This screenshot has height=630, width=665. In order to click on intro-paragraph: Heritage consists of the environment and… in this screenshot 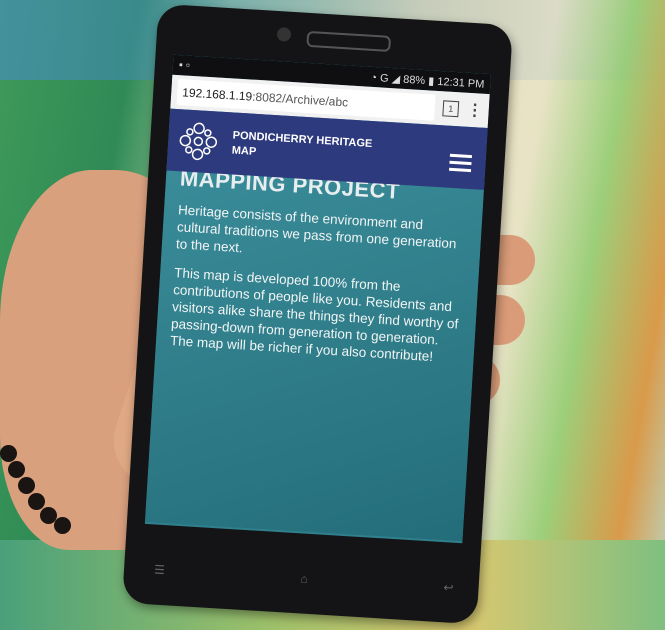, I will do `click(316, 229)`.